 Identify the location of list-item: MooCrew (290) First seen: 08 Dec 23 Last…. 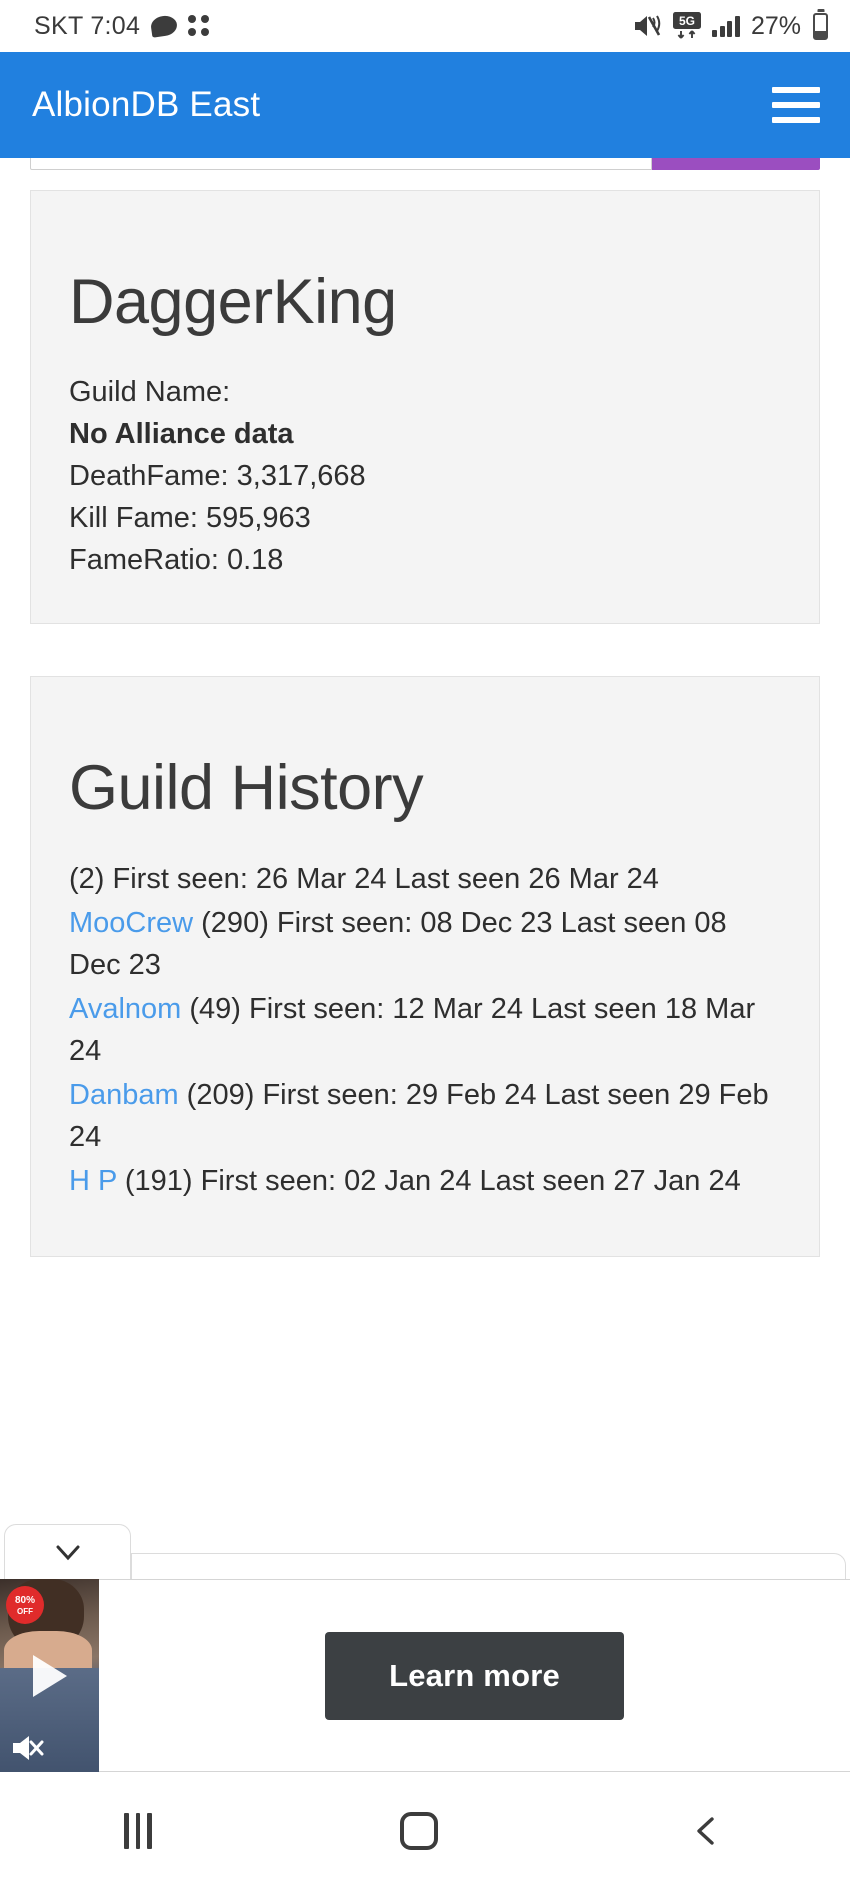
(425, 944).